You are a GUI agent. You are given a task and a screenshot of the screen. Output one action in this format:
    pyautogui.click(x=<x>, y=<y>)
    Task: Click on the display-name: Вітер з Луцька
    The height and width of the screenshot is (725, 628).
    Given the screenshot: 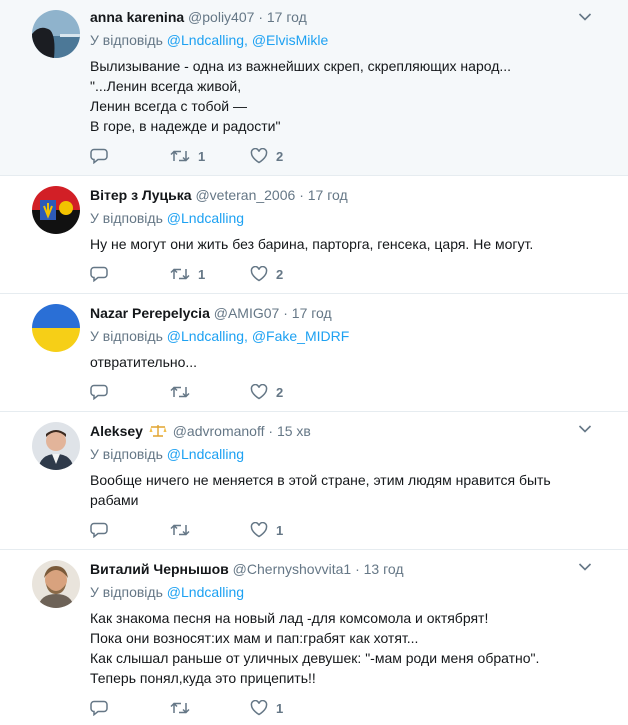 What is the action you would take?
    pyautogui.click(x=141, y=195)
    